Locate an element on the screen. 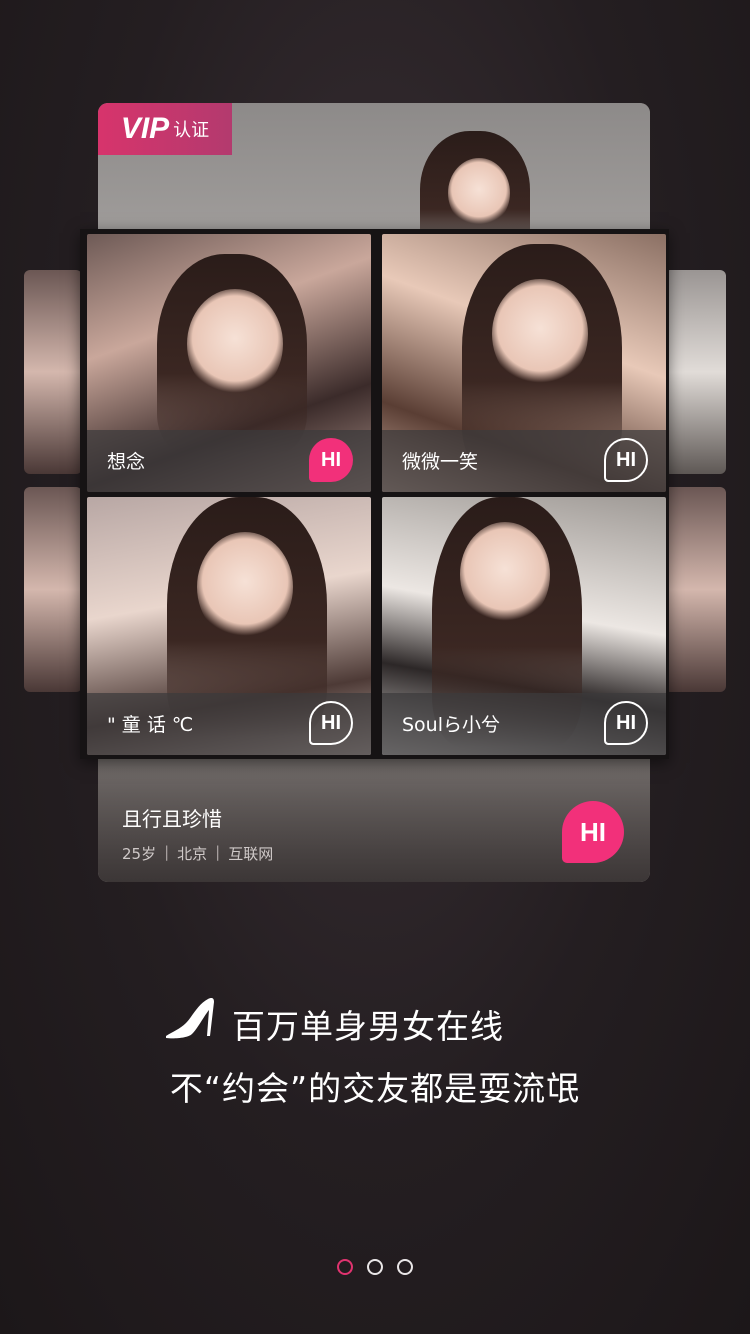 This screenshot has height=1334, width=750. side-card-left-top is located at coordinates (53, 372).